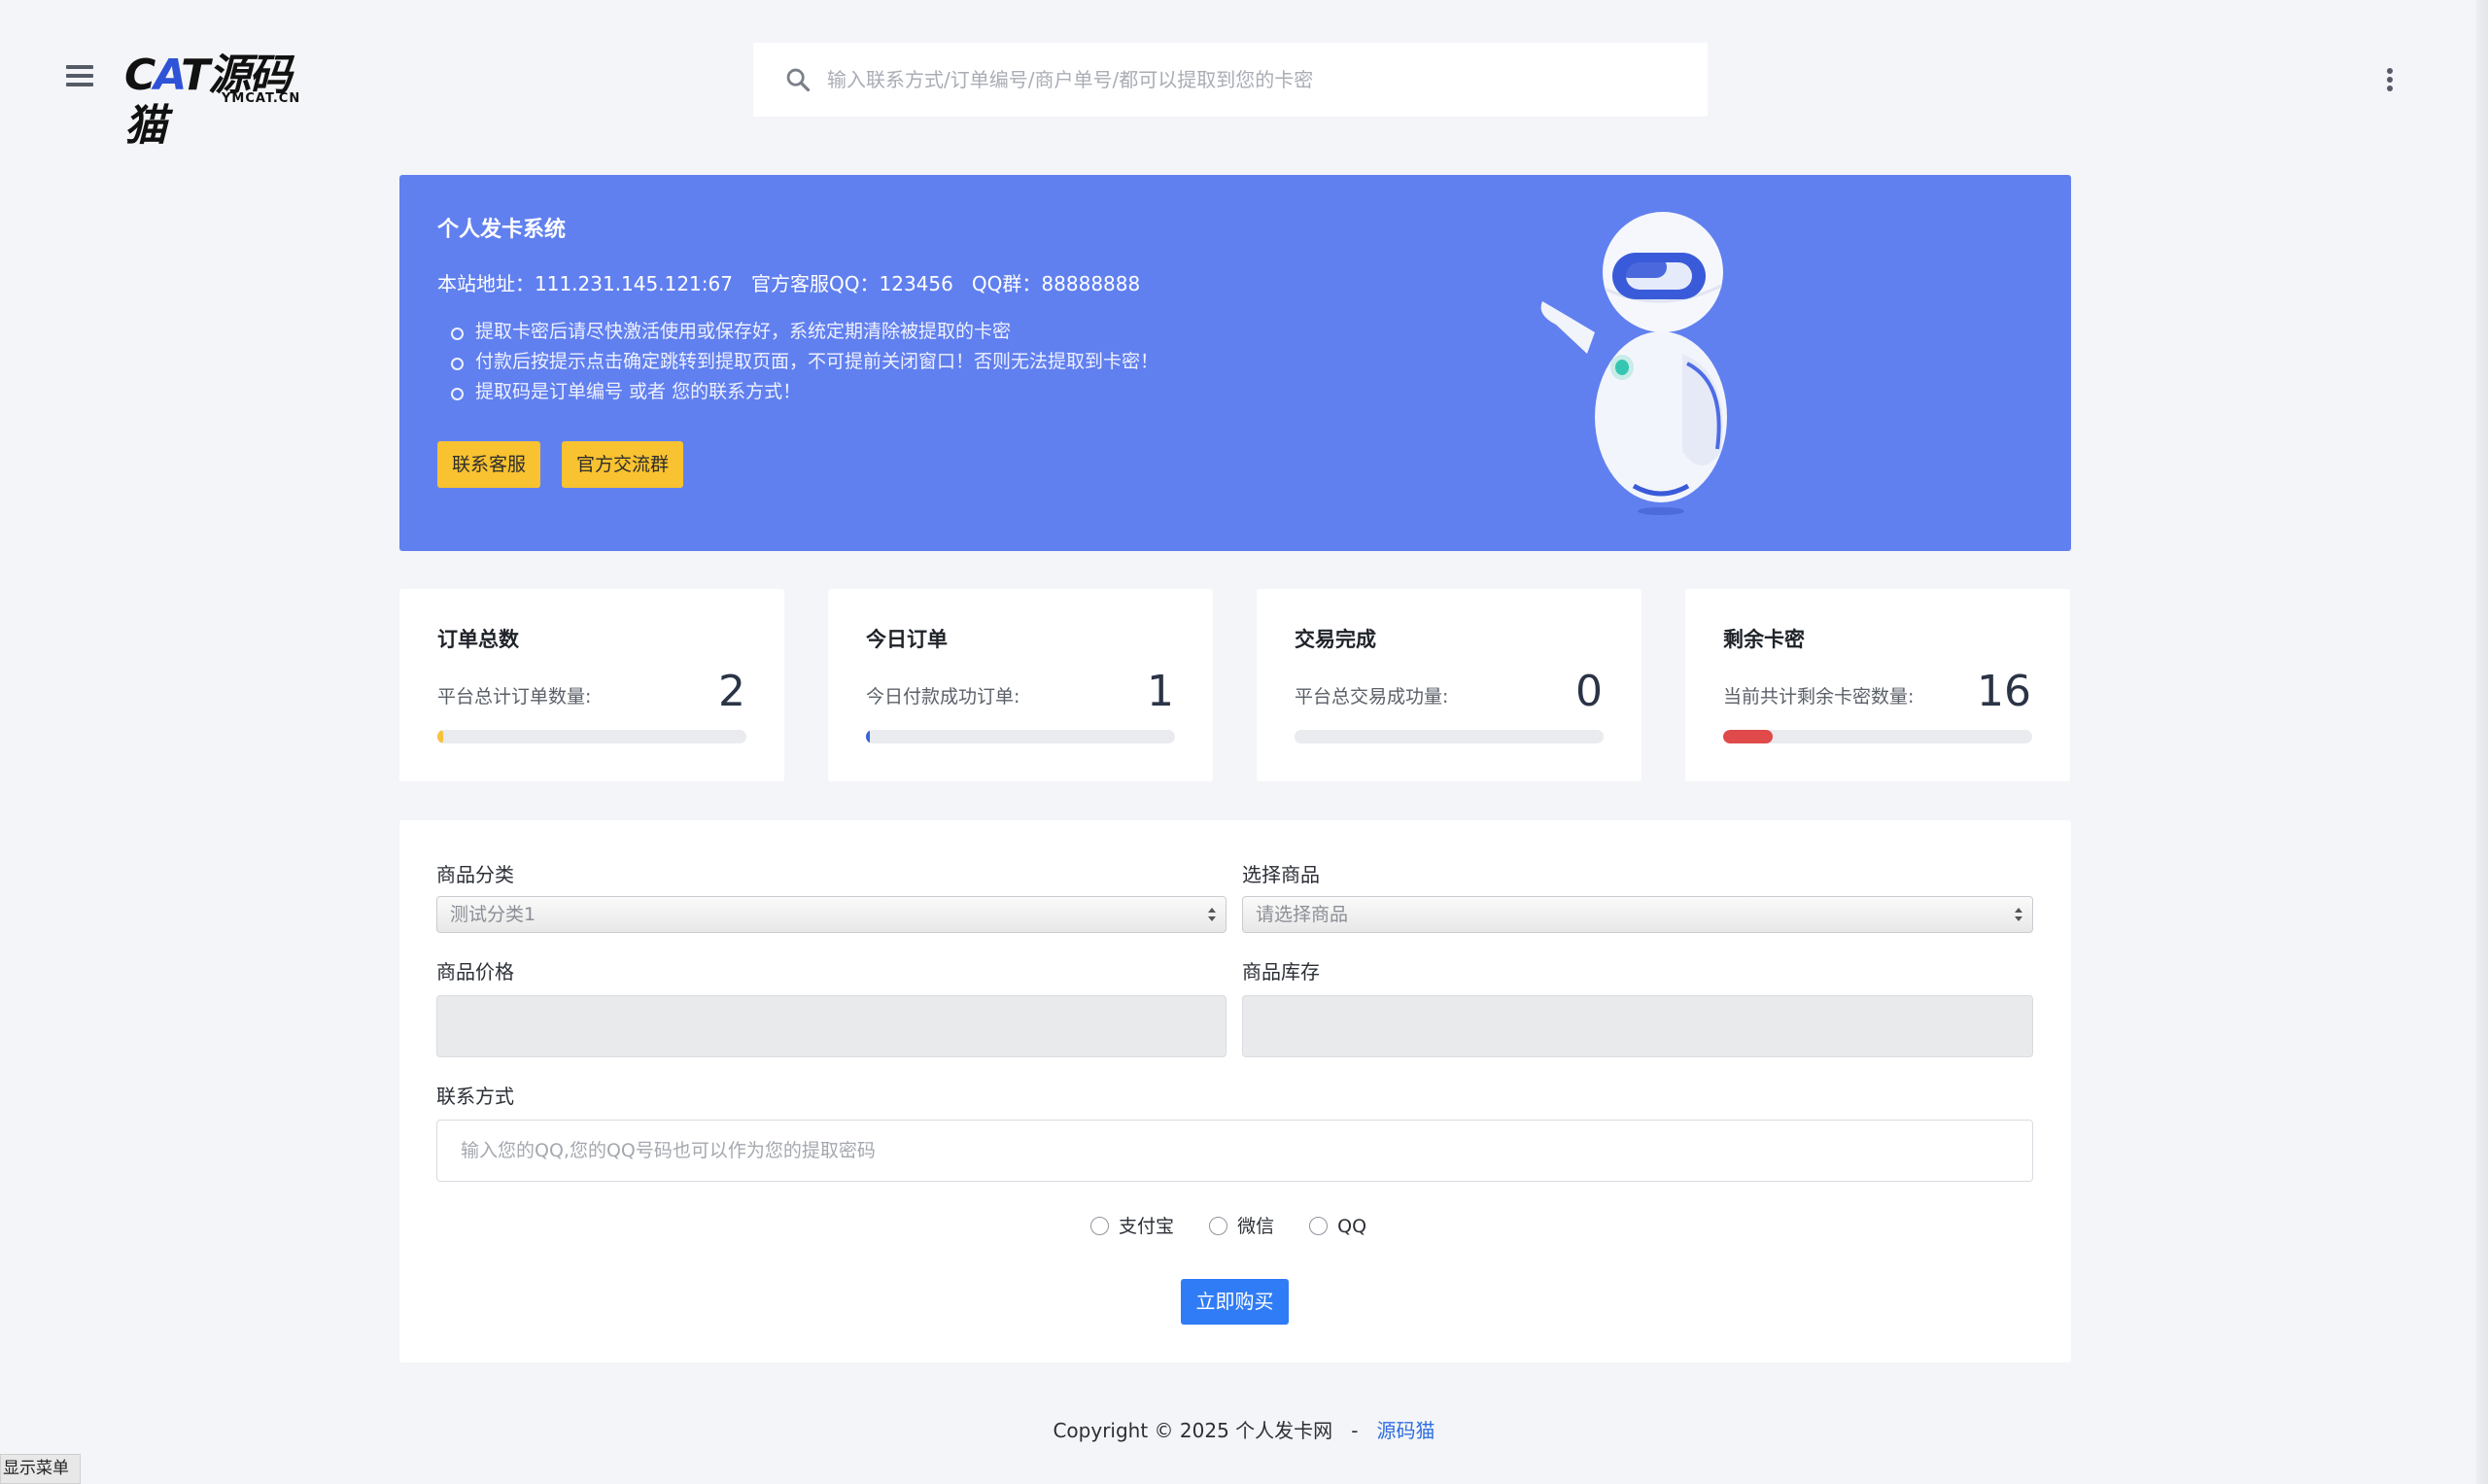 The height and width of the screenshot is (1484, 2488). I want to click on more-options-icon, so click(2390, 80).